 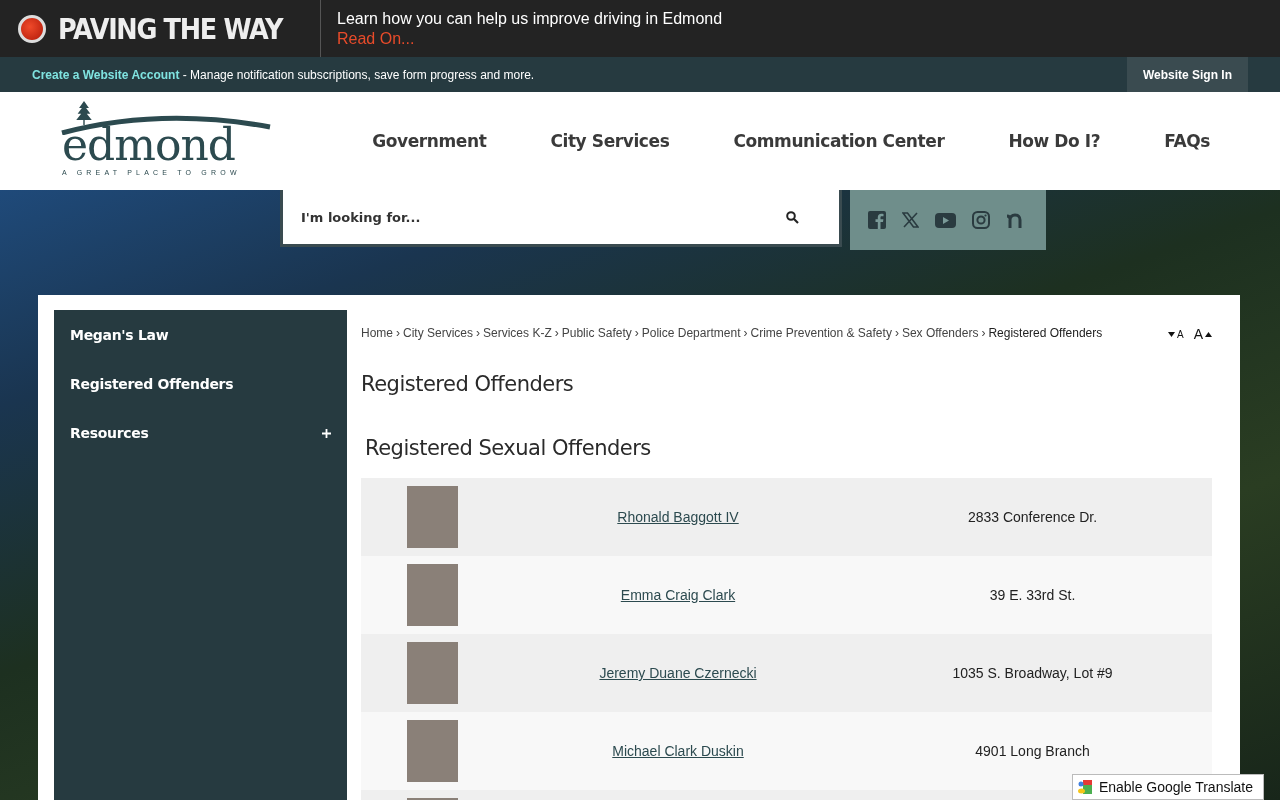 What do you see at coordinates (691, 334) in the screenshot?
I see `breadcrumb-link: Police Department` at bounding box center [691, 334].